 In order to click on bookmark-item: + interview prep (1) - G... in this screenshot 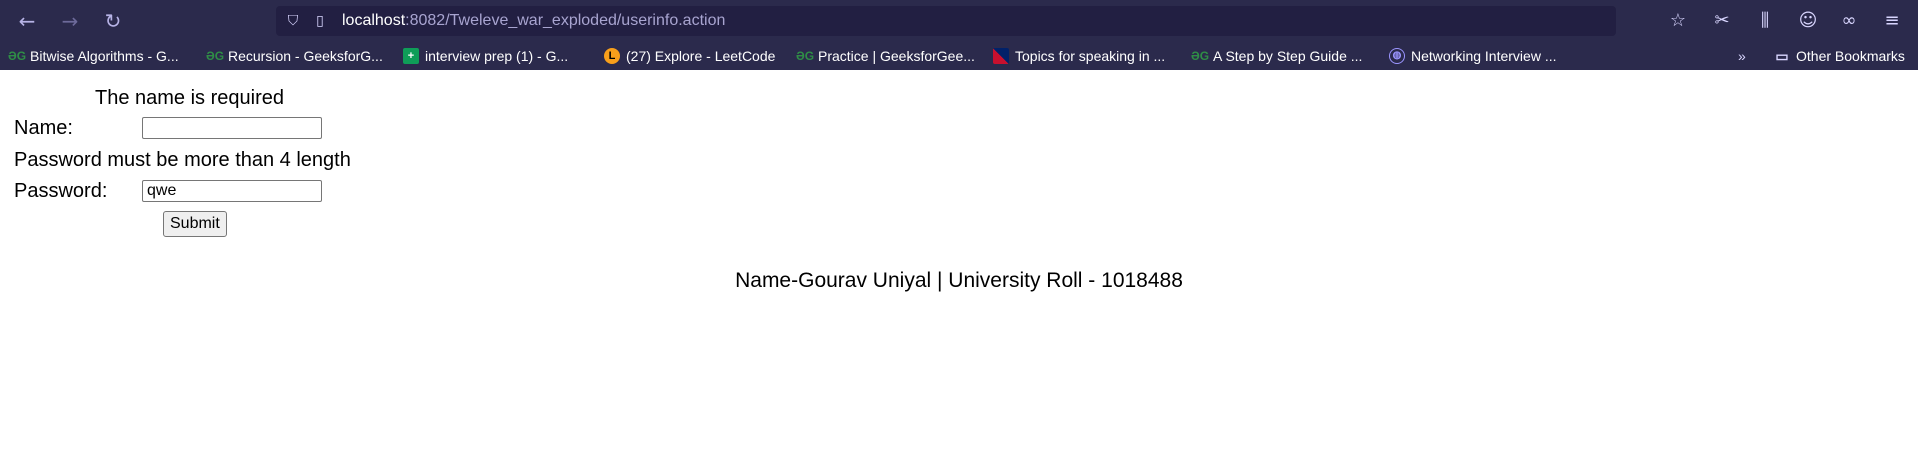, I will do `click(485, 56)`.